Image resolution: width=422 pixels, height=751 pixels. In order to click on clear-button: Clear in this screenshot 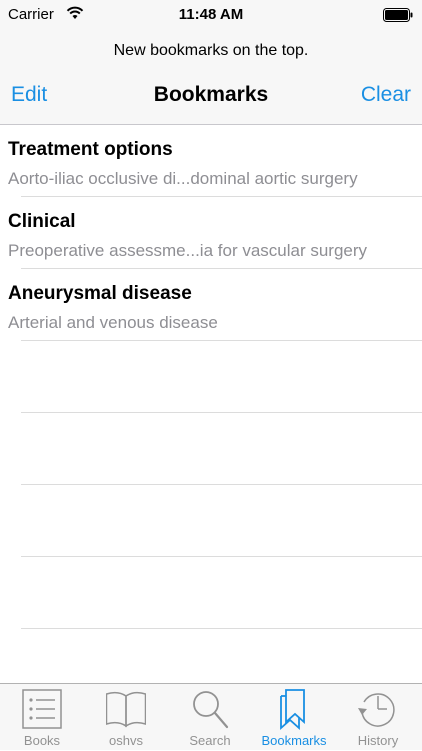, I will do `click(386, 95)`.